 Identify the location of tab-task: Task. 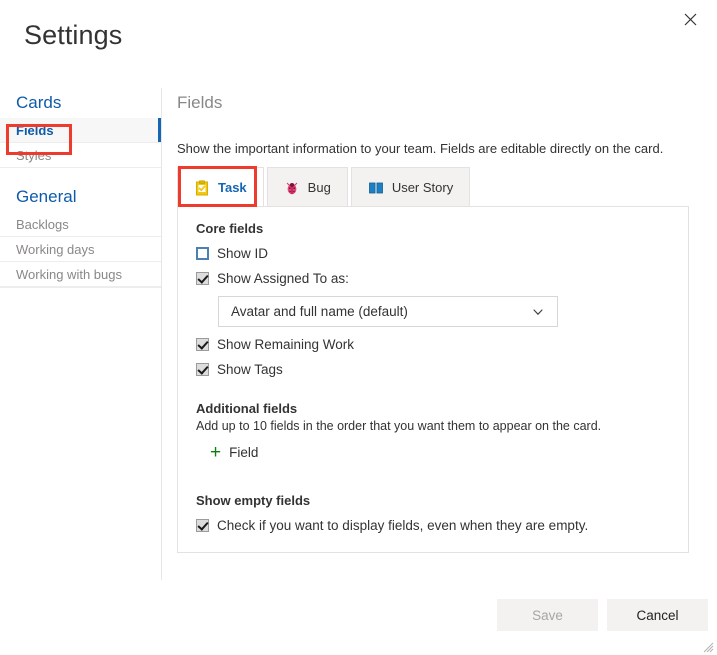
(220, 187).